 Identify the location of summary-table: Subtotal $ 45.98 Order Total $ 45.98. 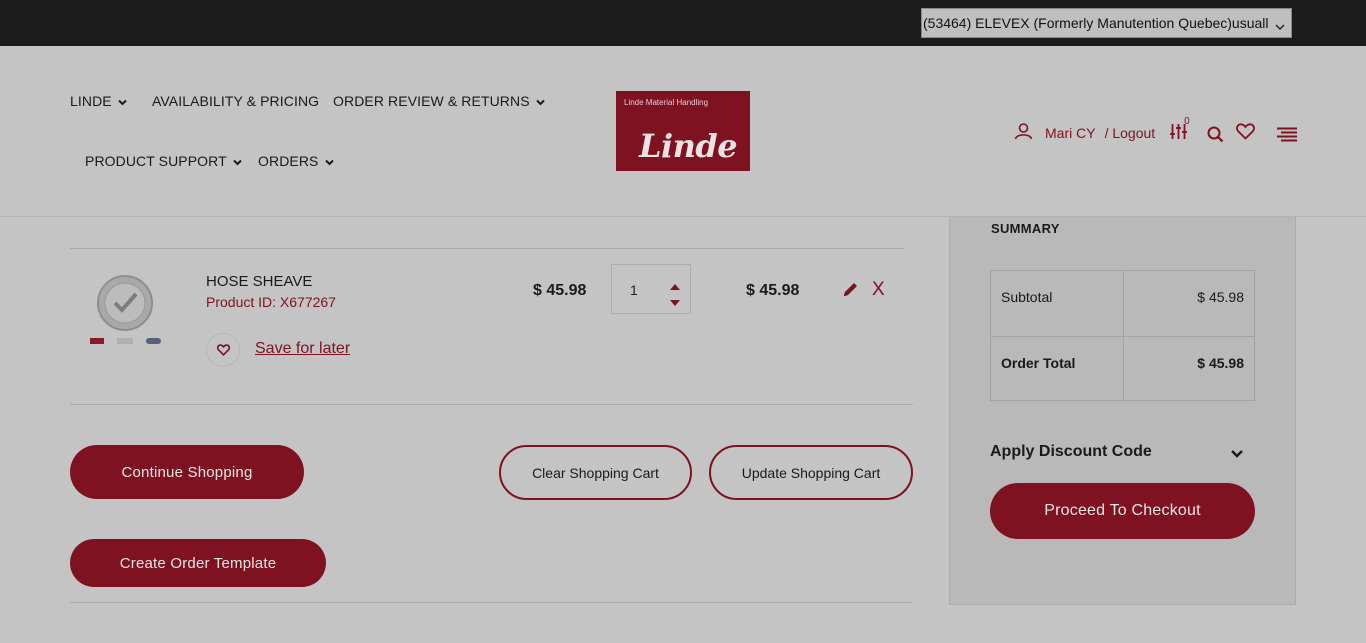
(1122, 335).